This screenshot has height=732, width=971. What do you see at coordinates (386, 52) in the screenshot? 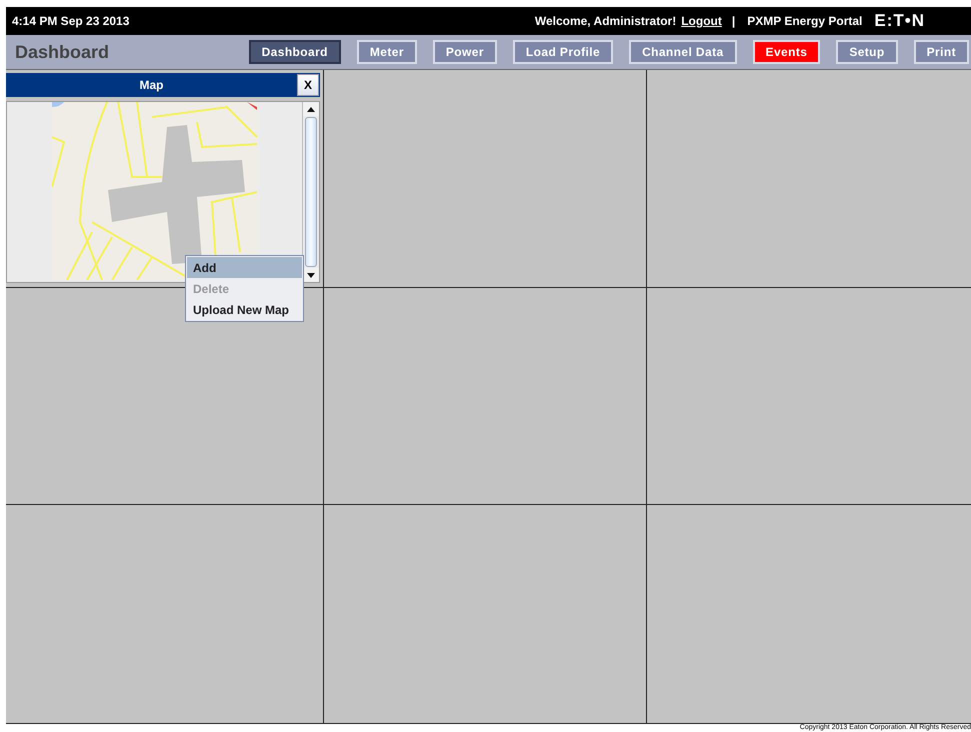
I see `nav-button: Meter` at bounding box center [386, 52].